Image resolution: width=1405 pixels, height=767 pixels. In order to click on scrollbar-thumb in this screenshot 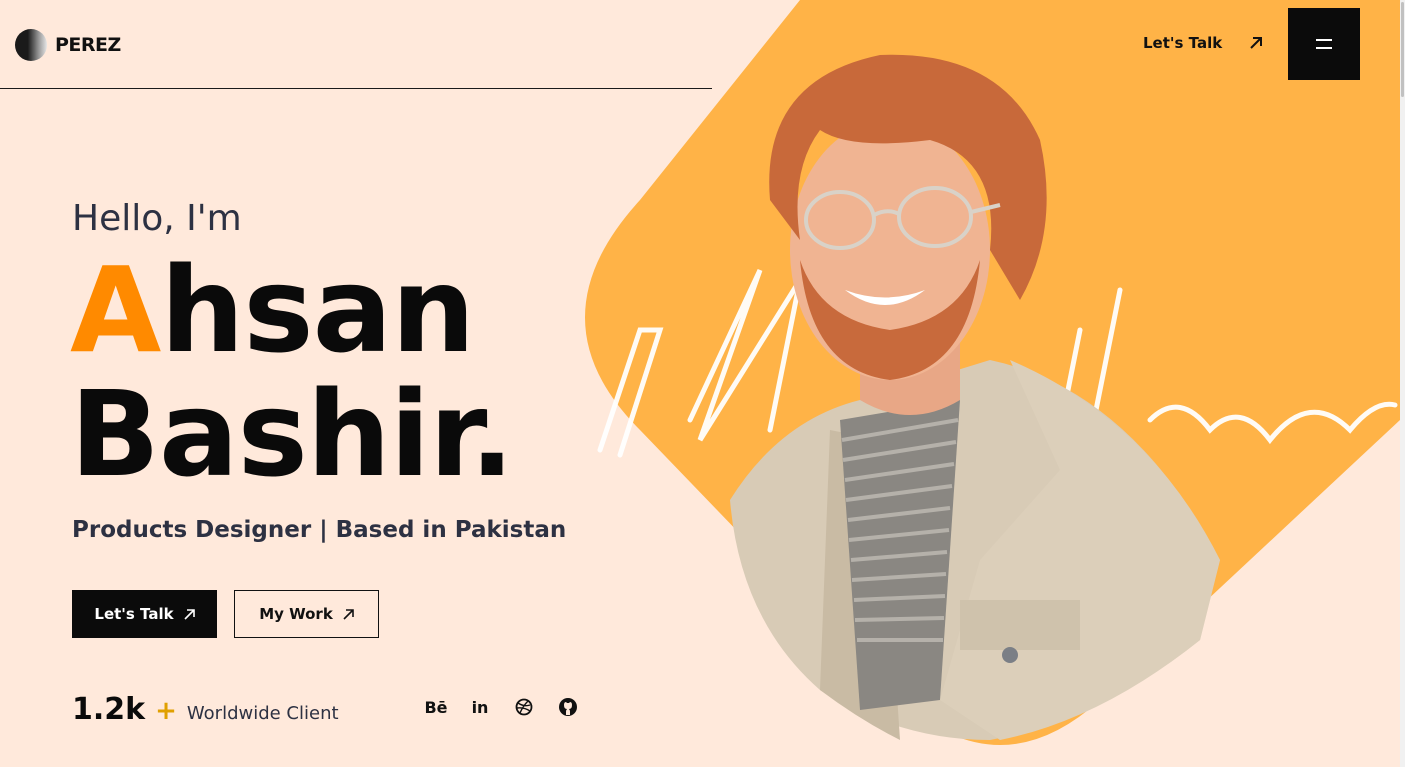, I will do `click(1402, 49)`.